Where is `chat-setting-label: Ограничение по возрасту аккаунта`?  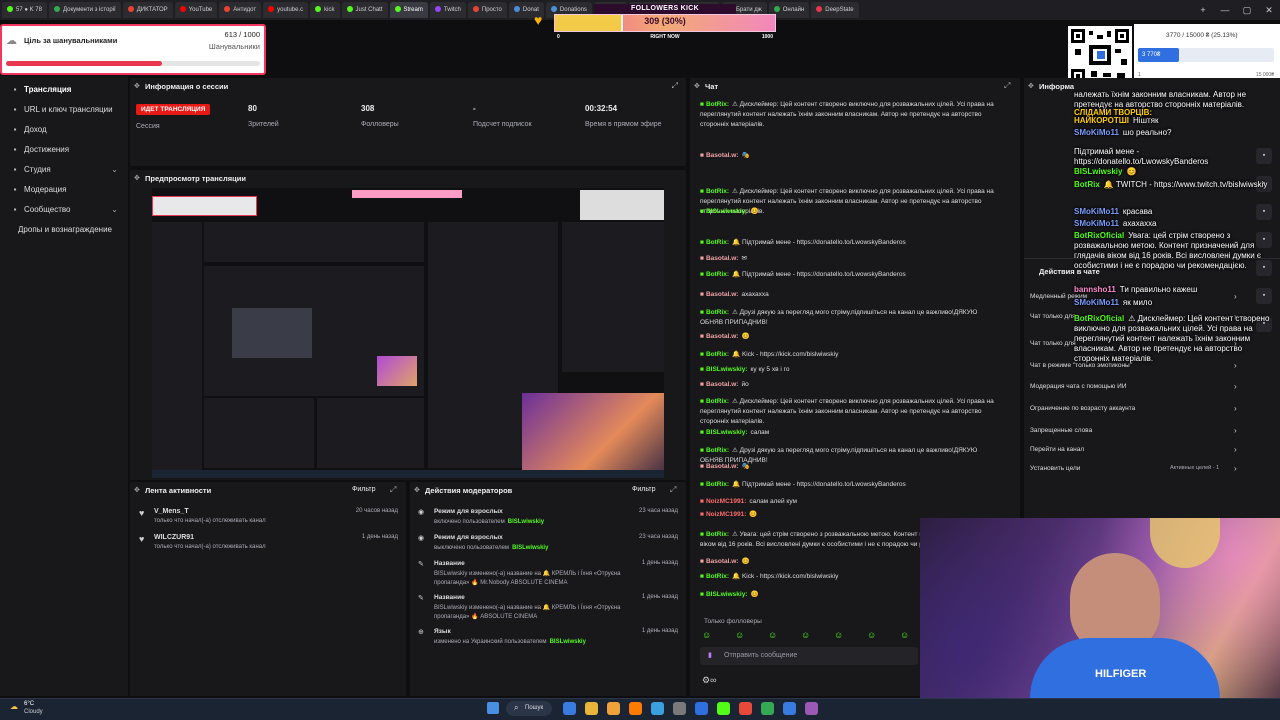
chat-setting-label: Ограничение по возрасту аккаунта is located at coordinates (1082, 408).